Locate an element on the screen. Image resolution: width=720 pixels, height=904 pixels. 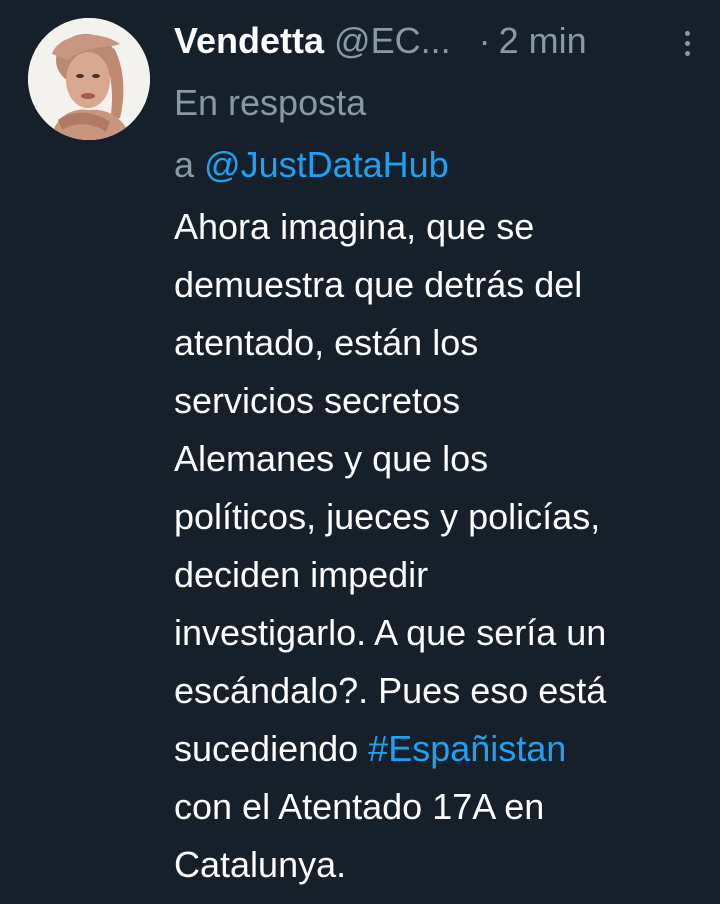
vertical-ellipsis-icon is located at coordinates (687, 43).